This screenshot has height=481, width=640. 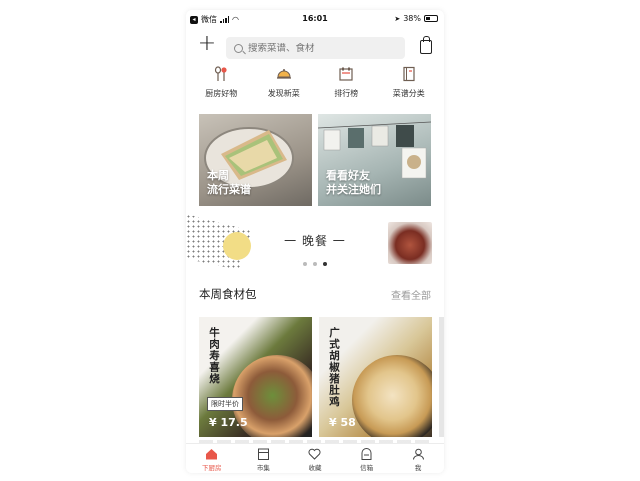 What do you see at coordinates (408, 93) in the screenshot?
I see `category-label: 菜谱分类` at bounding box center [408, 93].